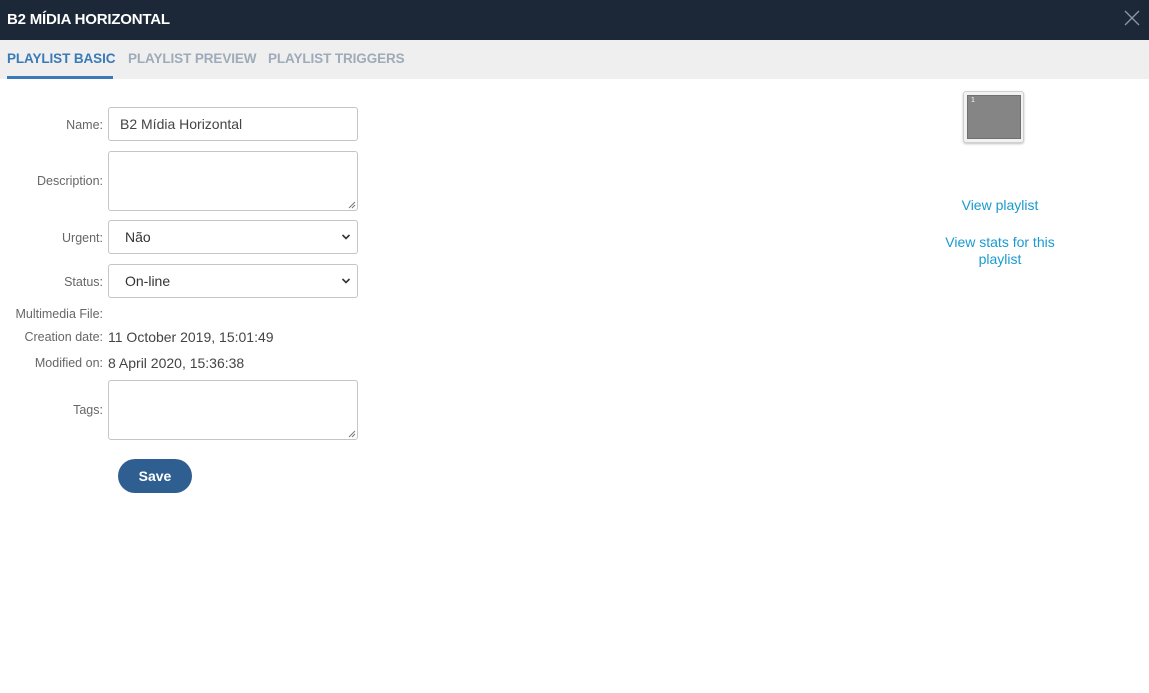  What do you see at coordinates (352, 434) in the screenshot?
I see `tags-resize-handle-icon` at bounding box center [352, 434].